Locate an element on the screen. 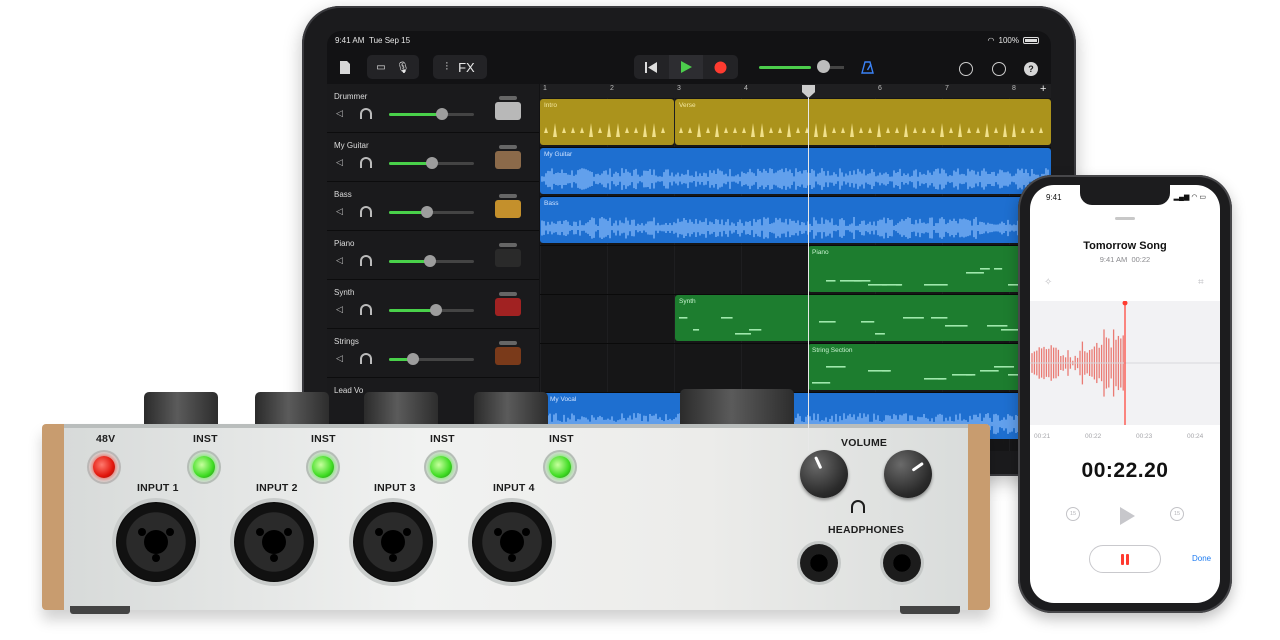 The width and height of the screenshot is (1280, 640). track-header: Strings ◁ is located at coordinates (433, 353).